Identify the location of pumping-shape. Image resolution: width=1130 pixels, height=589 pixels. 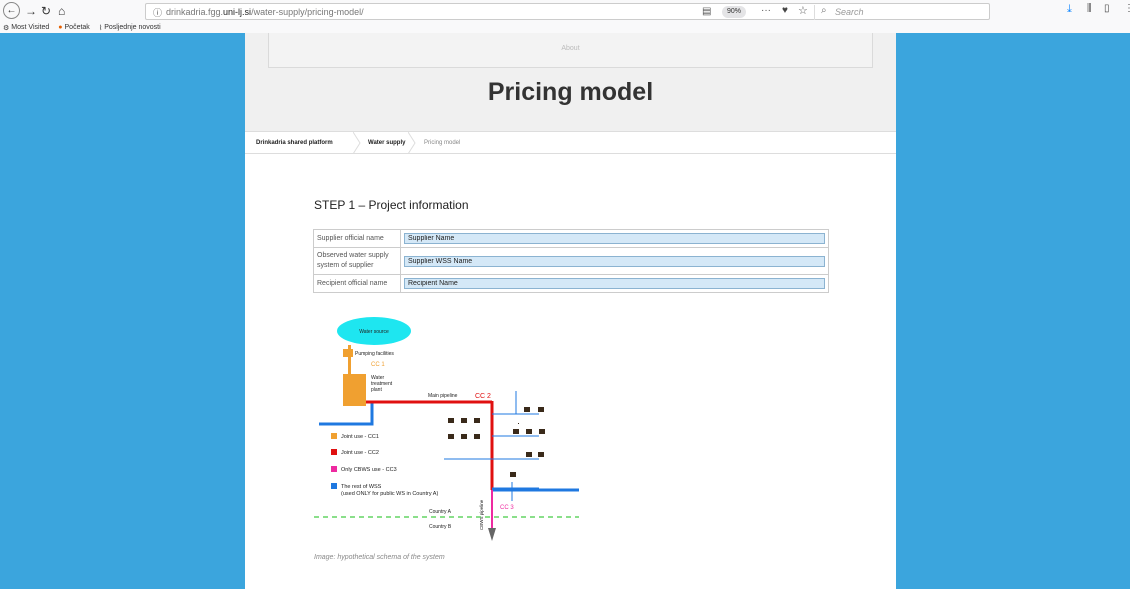
(348, 353).